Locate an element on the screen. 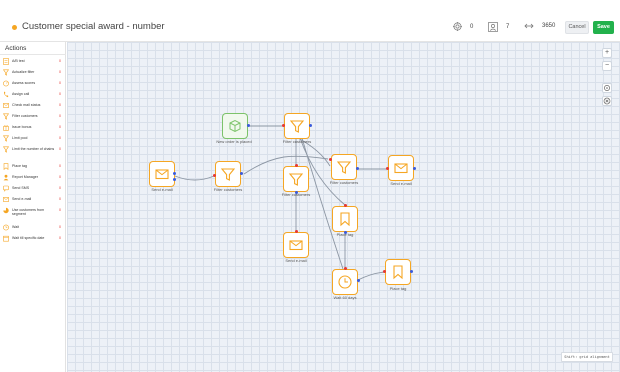  node-place-tag-right is located at coordinates (398, 272).